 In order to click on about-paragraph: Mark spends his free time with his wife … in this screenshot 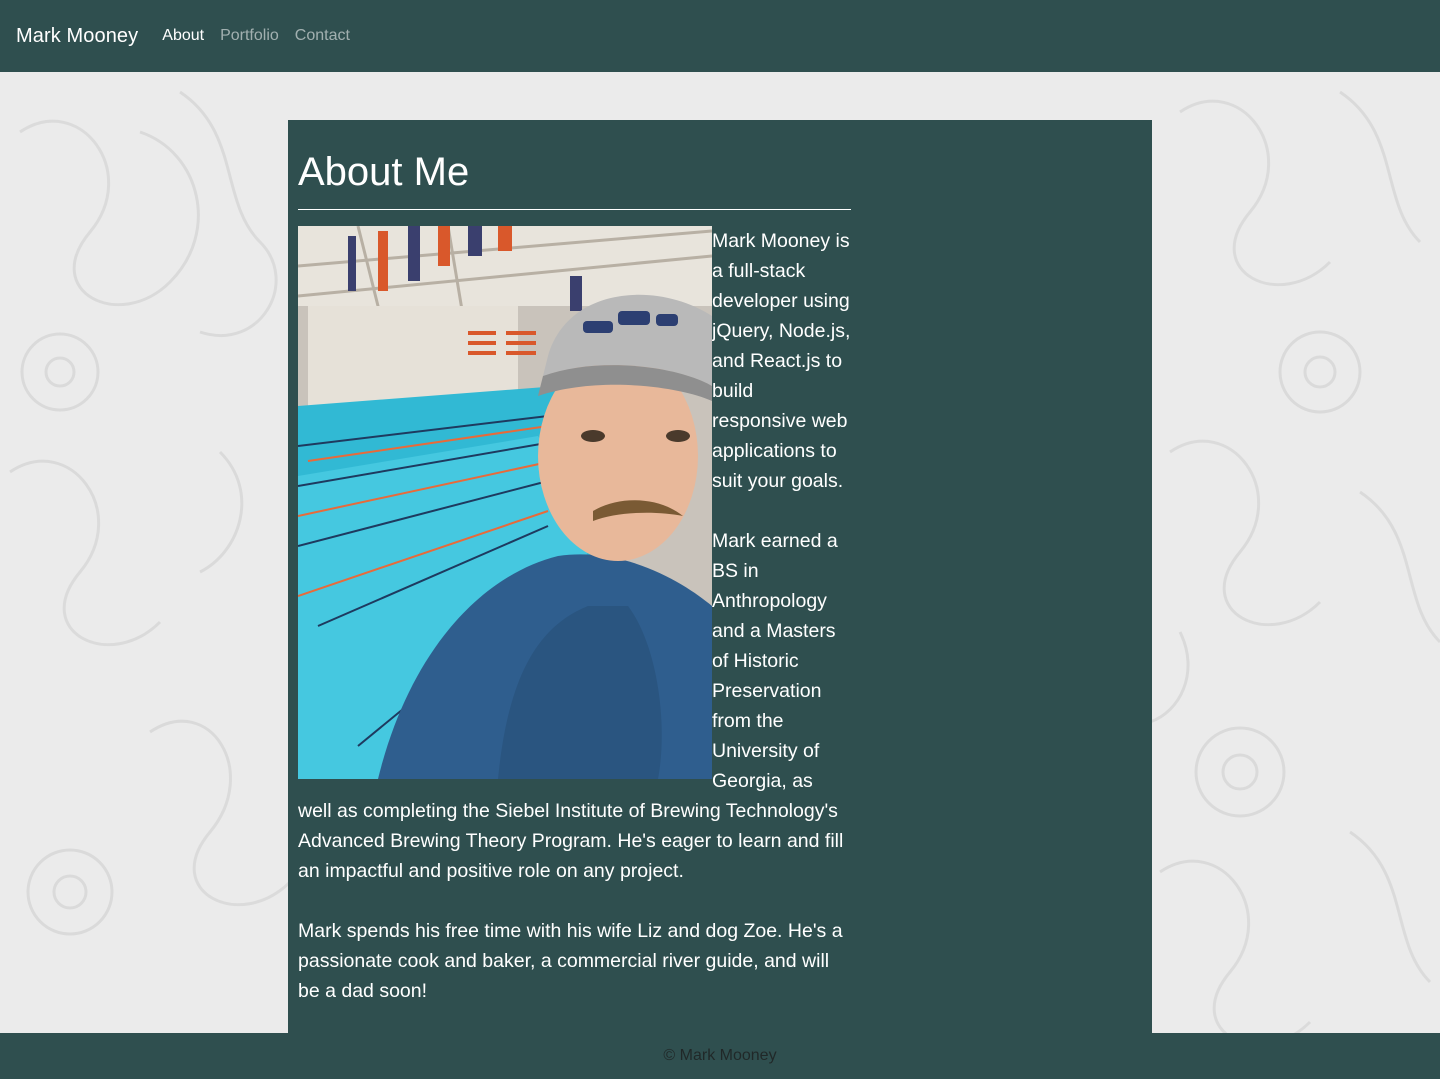, I will do `click(570, 961)`.